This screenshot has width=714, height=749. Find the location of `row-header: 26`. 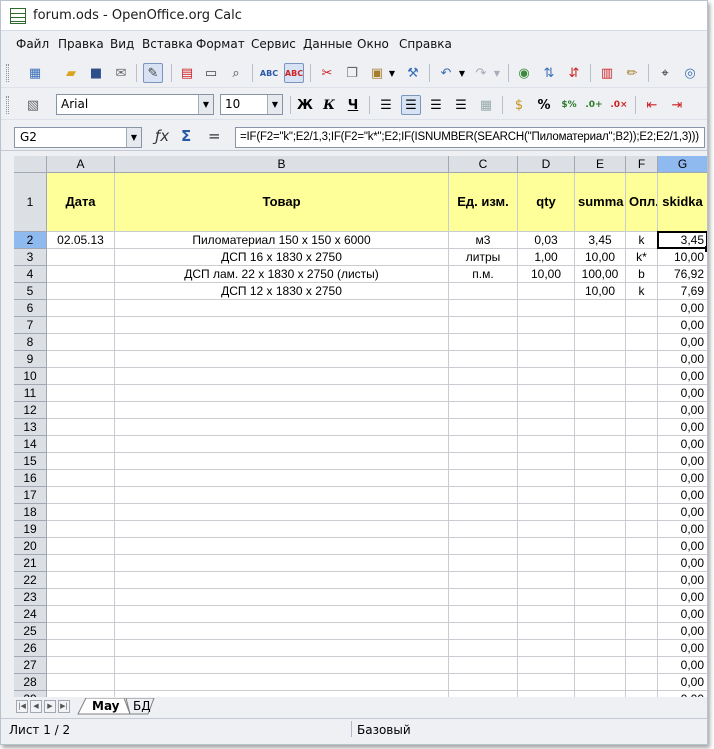

row-header: 26 is located at coordinates (30, 648).